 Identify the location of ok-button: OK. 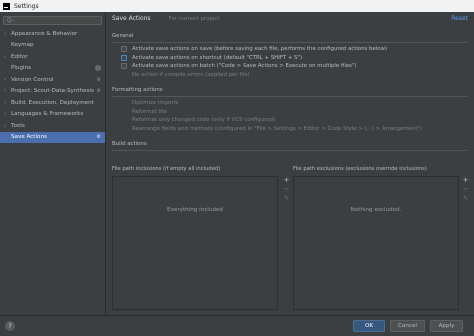
(369, 326).